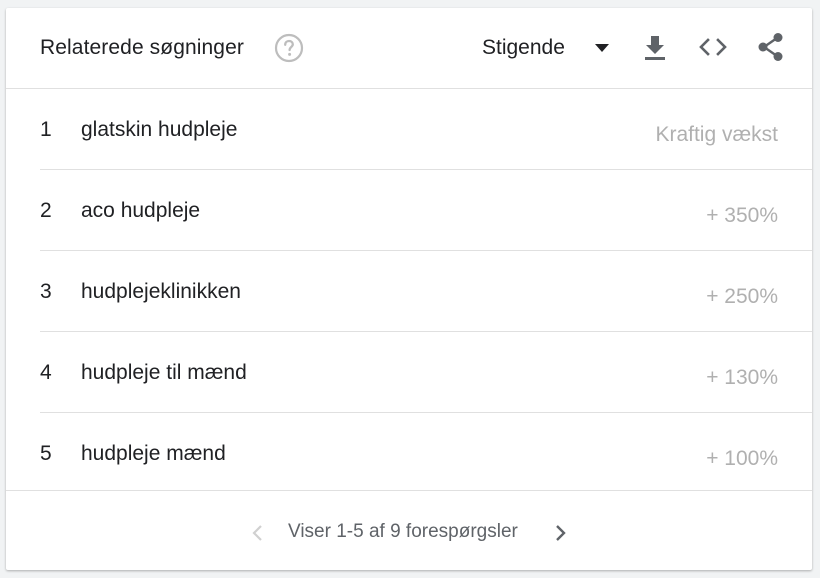 The image size is (820, 578). Describe the element at coordinates (46, 291) in the screenshot. I see `rank-number: 3` at that location.